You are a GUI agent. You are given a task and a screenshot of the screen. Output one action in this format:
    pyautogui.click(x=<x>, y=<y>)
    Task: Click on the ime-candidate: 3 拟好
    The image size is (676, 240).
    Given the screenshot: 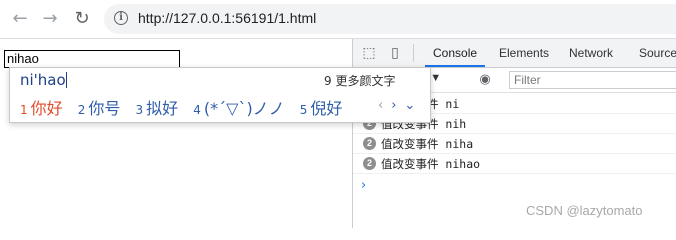 What is the action you would take?
    pyautogui.click(x=157, y=107)
    